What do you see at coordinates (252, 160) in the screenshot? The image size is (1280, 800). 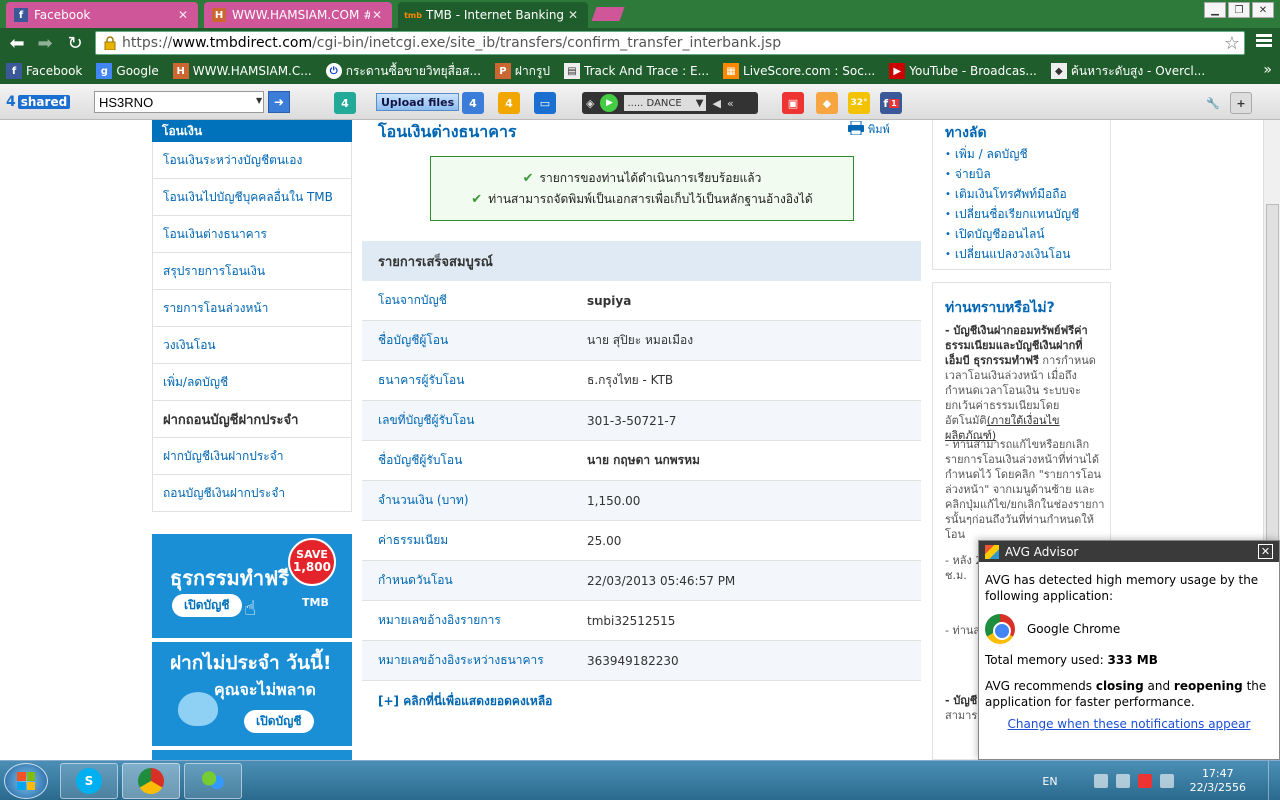 I see `nav-item-own-transfer: โอนเงินระหว่างบัญชีตนเอง` at bounding box center [252, 160].